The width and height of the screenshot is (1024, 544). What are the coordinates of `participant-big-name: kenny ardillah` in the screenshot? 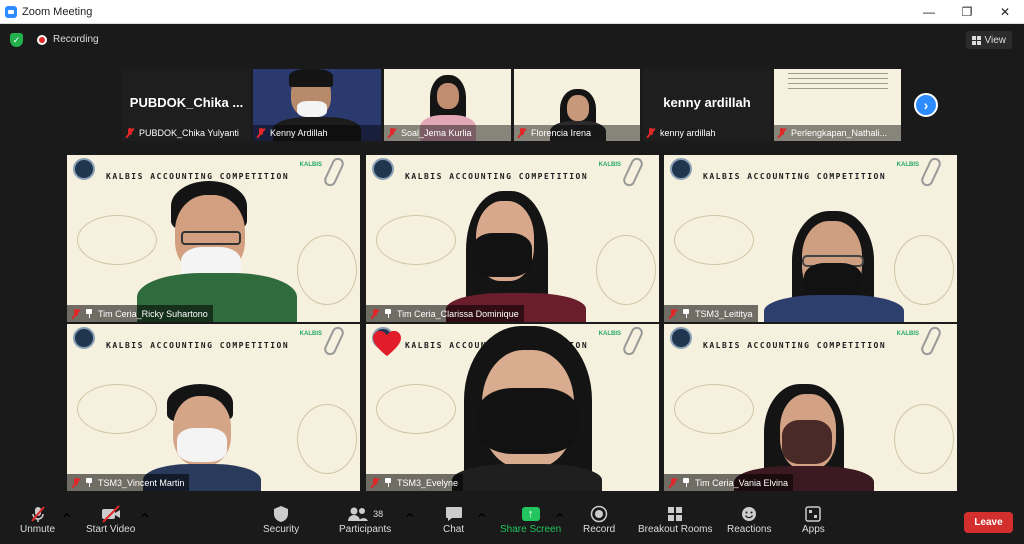 It's located at (707, 102).